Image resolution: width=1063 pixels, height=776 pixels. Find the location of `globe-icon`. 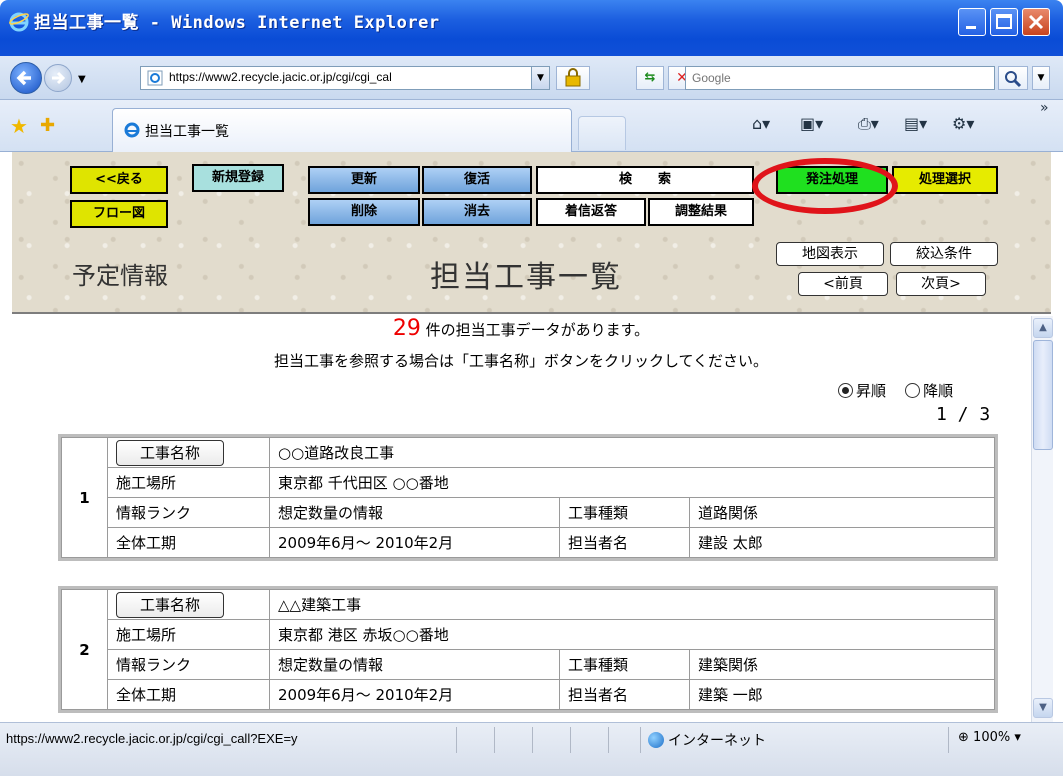

globe-icon is located at coordinates (656, 740).